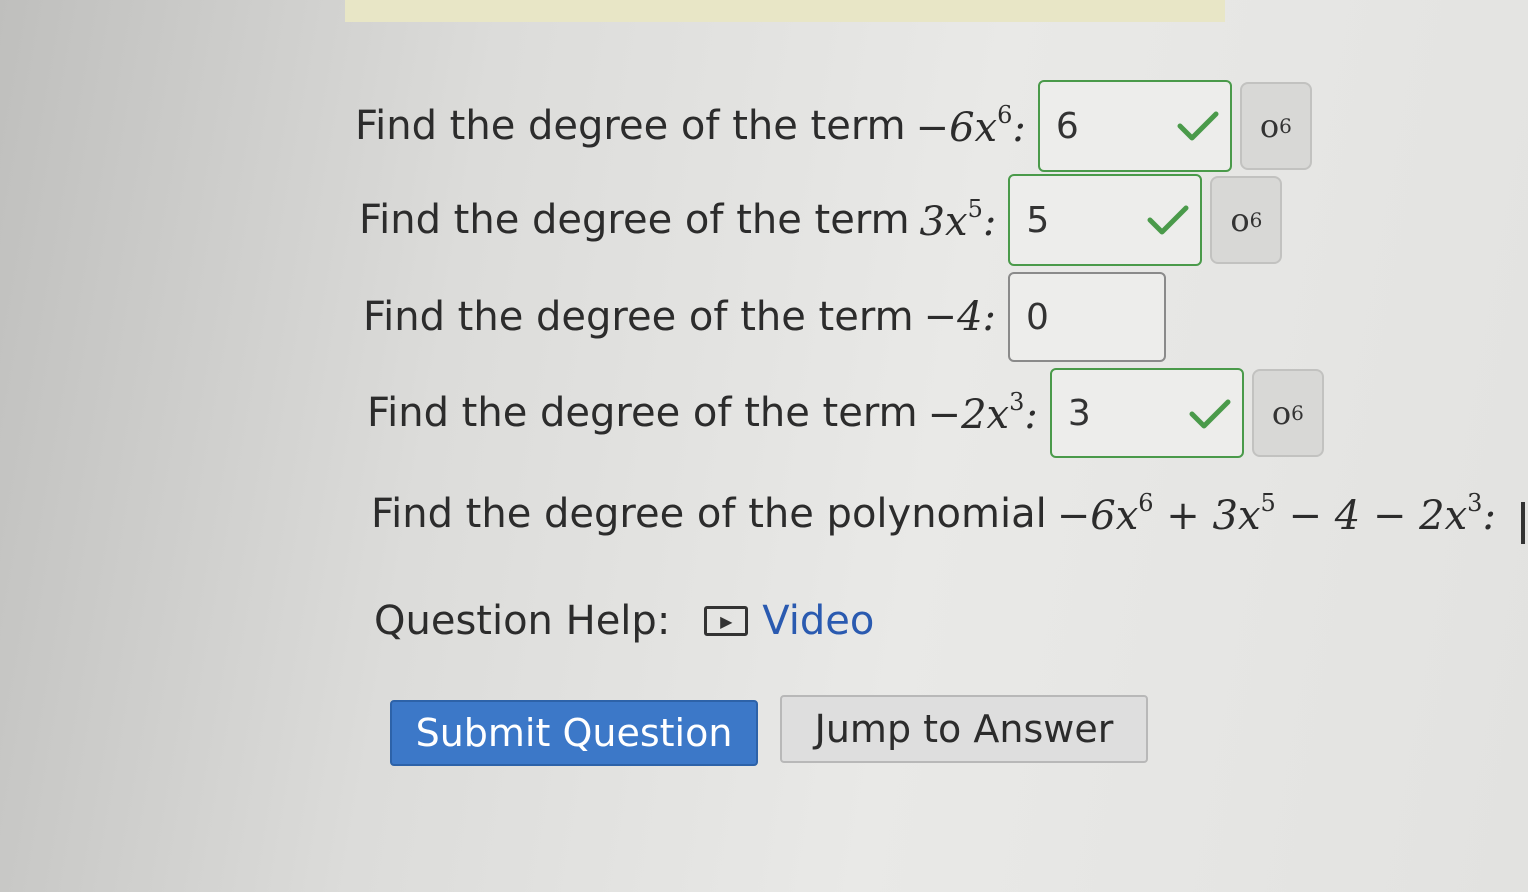  What do you see at coordinates (1067, 126) in the screenshot?
I see `answer-value: 6` at bounding box center [1067, 126].